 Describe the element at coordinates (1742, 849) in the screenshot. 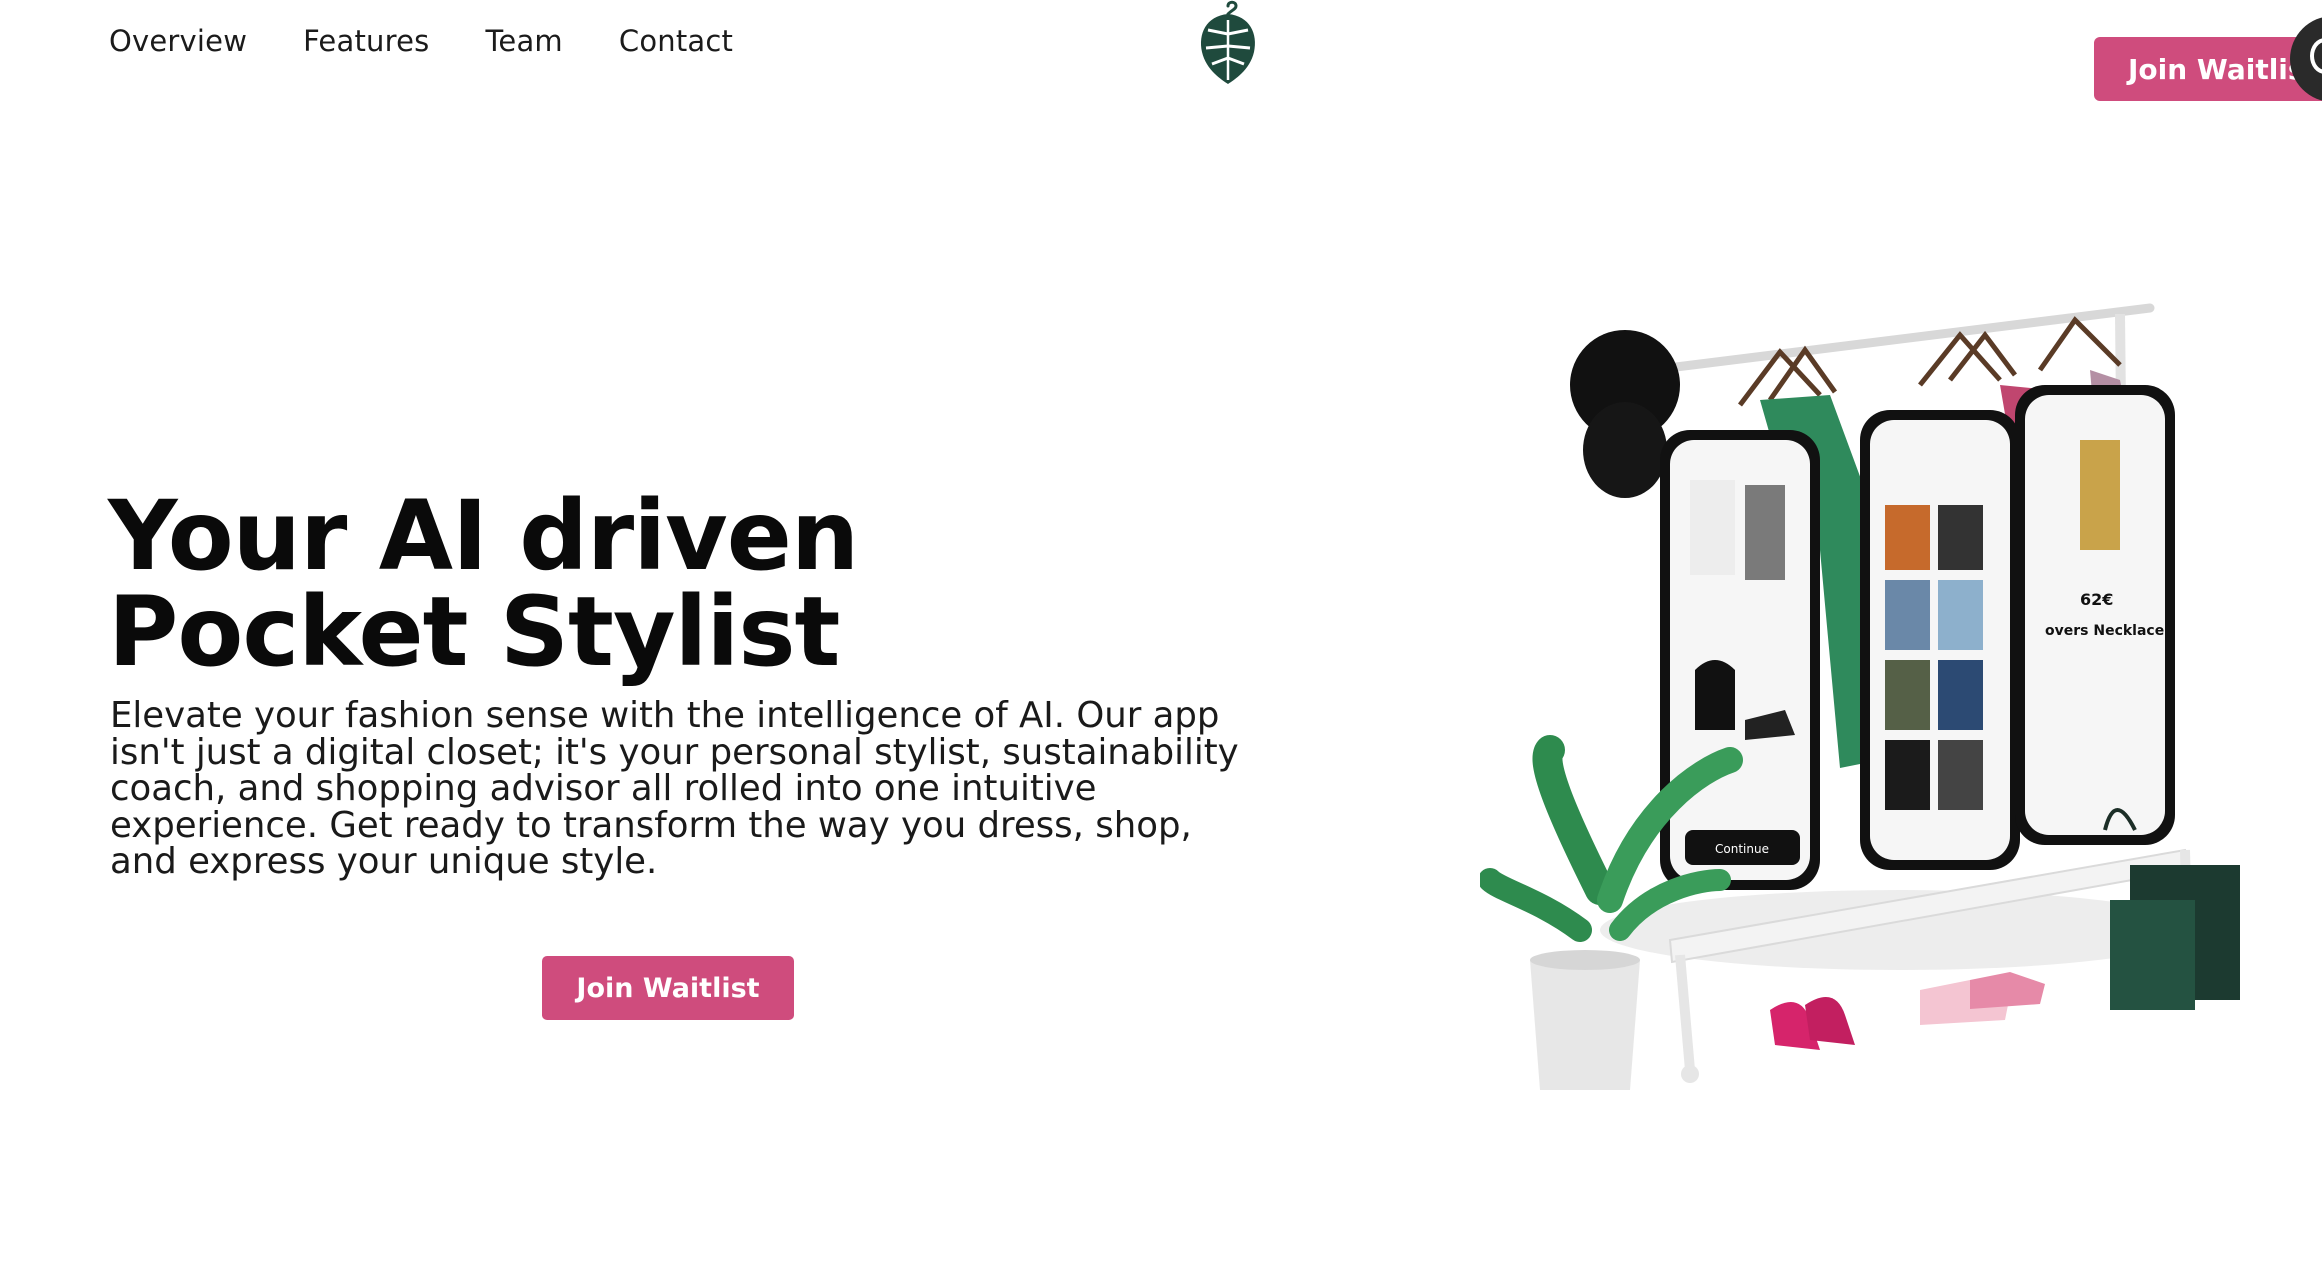

I see `phone1-continue-label: Continue` at that location.